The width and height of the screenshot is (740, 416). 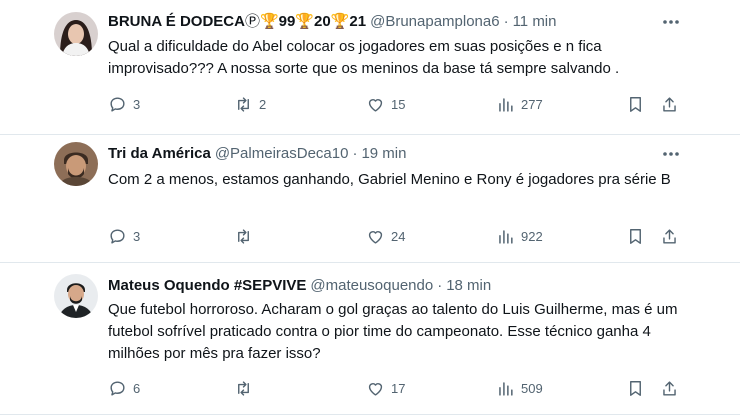 I want to click on tweet-actions: 3 2 15 277, so click(x=398, y=104).